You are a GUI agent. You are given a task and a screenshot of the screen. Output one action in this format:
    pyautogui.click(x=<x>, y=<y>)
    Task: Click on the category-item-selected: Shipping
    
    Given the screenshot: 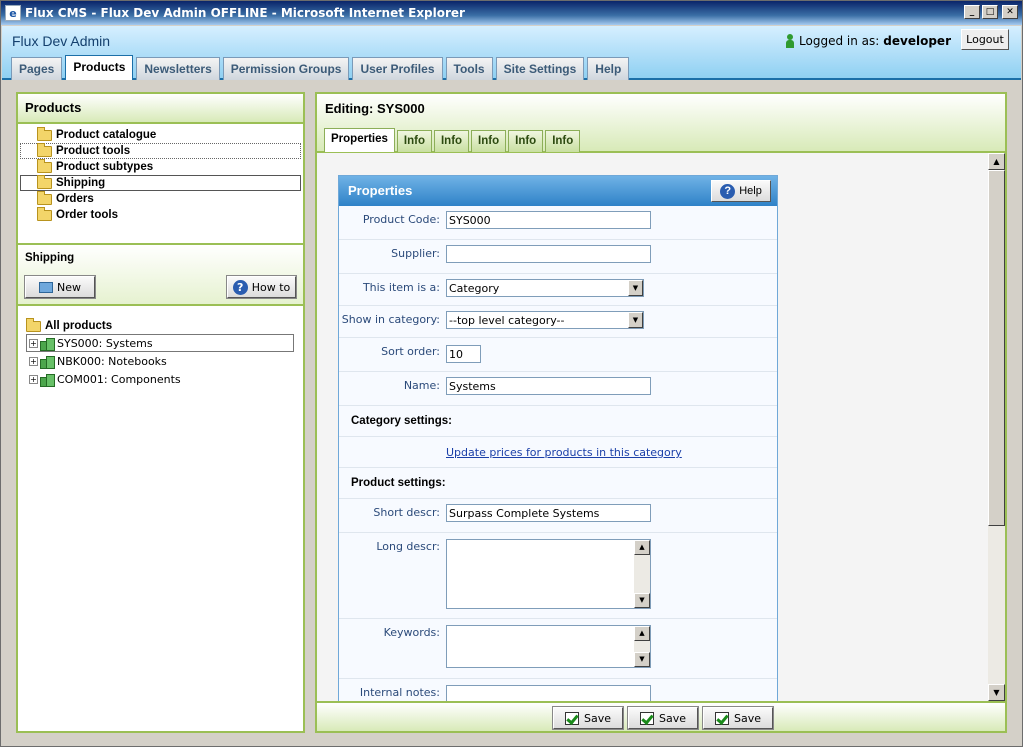 What is the action you would take?
    pyautogui.click(x=160, y=182)
    